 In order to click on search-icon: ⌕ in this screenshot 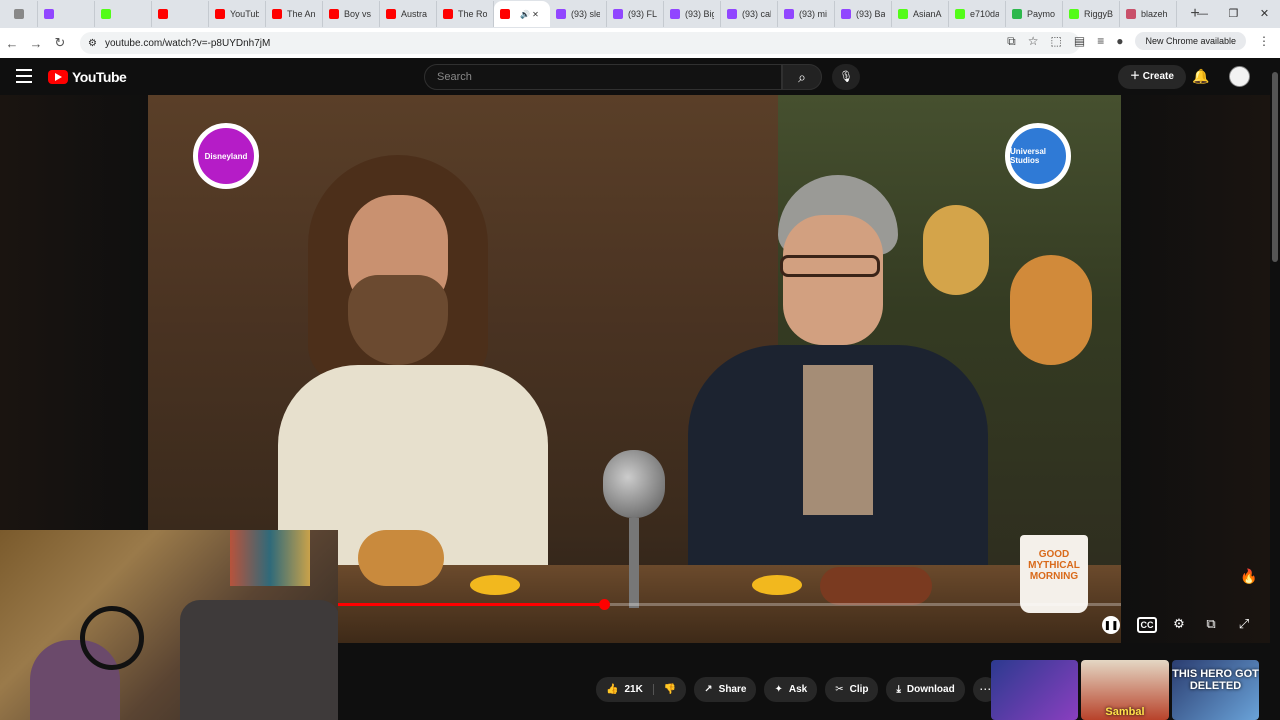, I will do `click(802, 77)`.